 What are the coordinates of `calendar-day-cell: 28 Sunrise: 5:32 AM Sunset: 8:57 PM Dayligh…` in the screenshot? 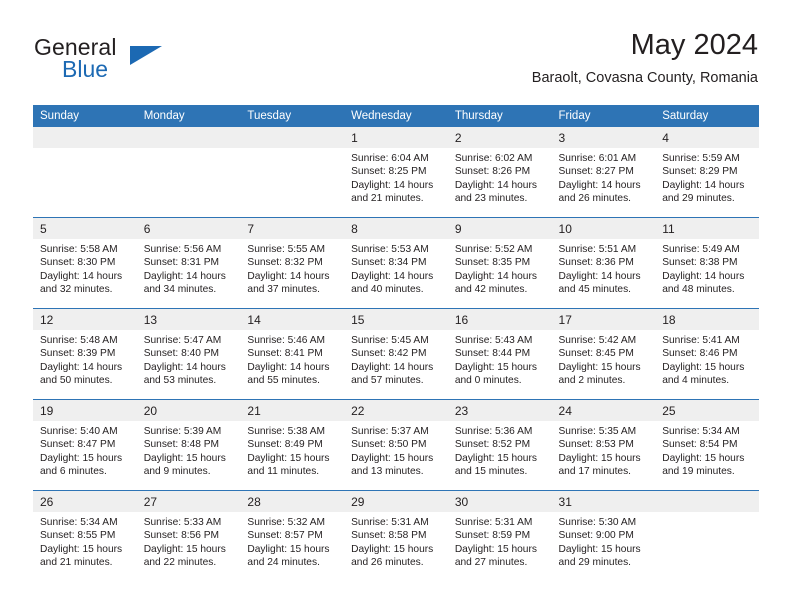 It's located at (292, 535).